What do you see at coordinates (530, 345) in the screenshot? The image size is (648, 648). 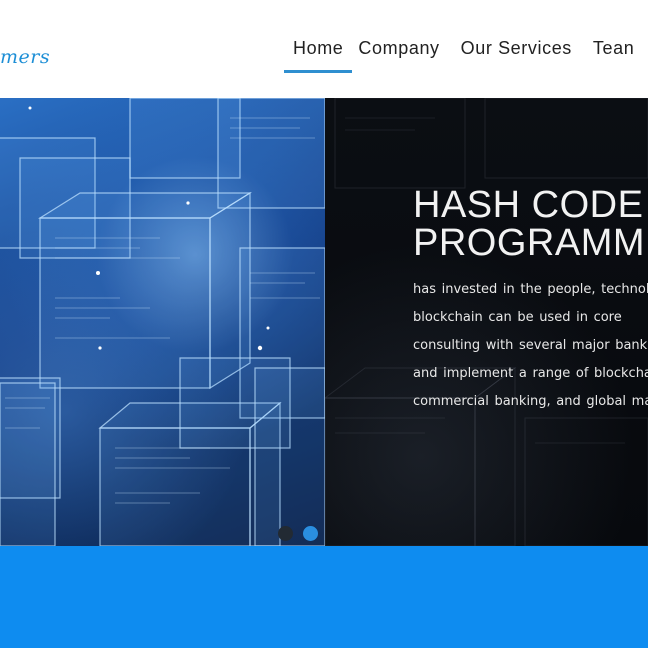 I see `hero-description-line: consulting with several major bankin` at bounding box center [530, 345].